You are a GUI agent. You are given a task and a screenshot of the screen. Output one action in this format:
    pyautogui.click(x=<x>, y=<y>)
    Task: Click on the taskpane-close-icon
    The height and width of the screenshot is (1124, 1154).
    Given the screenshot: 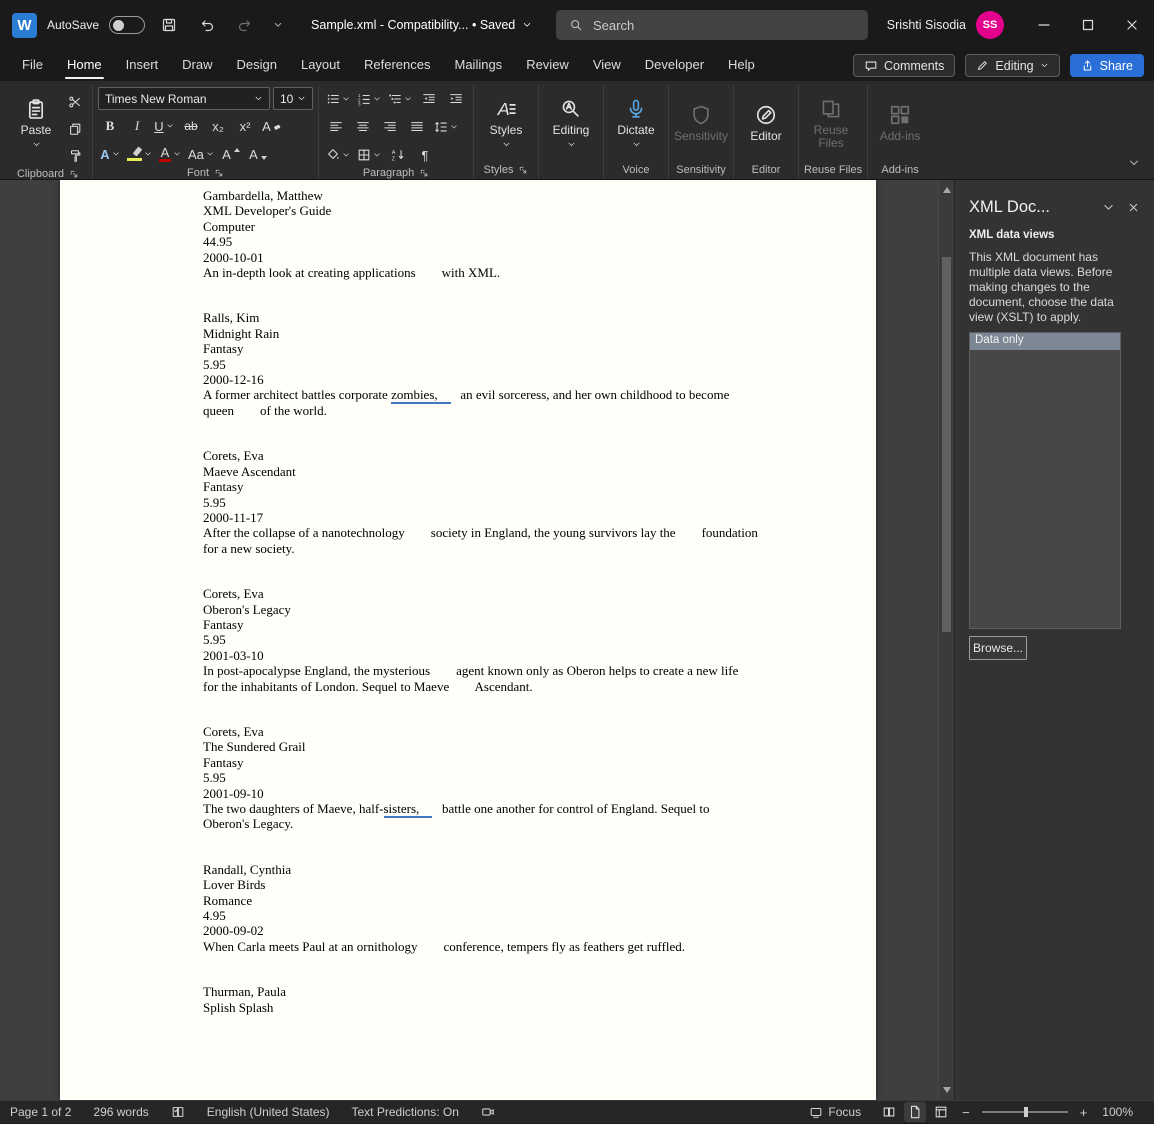 What is the action you would take?
    pyautogui.click(x=1133, y=207)
    